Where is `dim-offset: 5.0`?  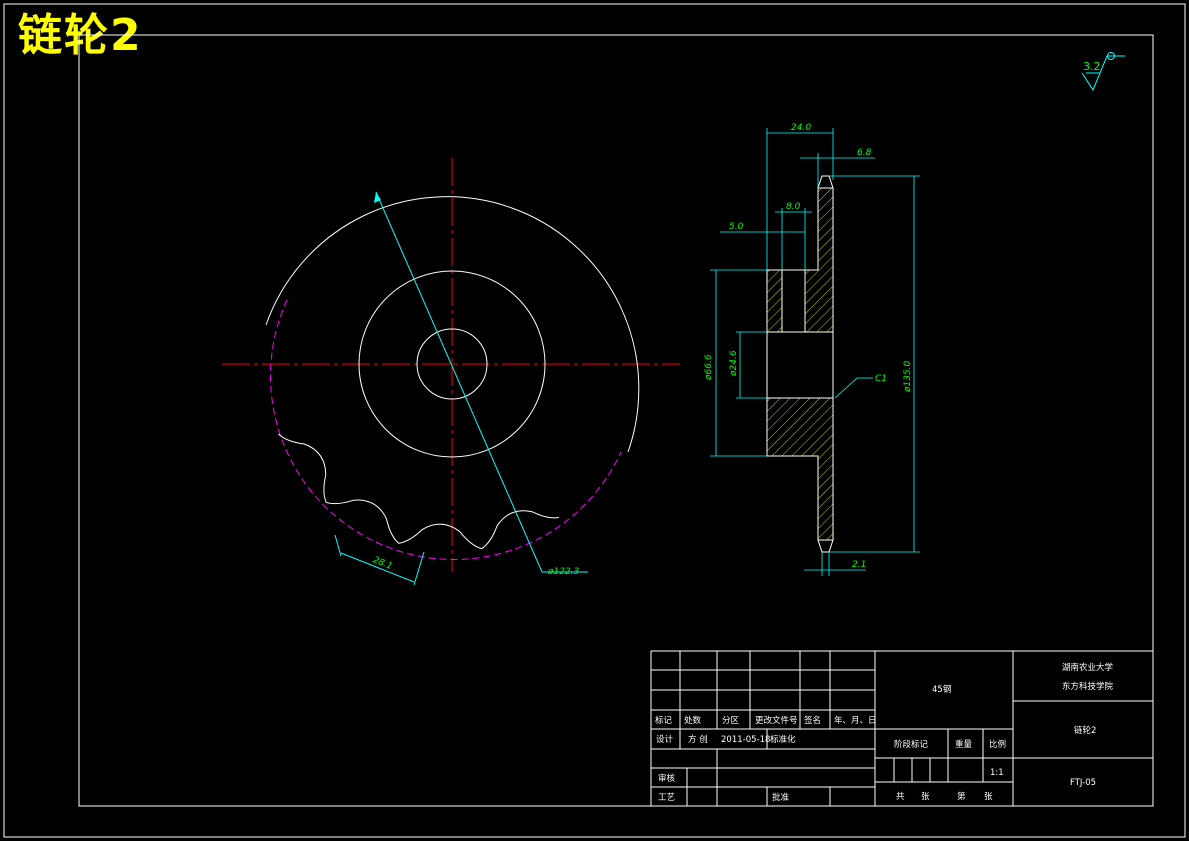 dim-offset: 5.0 is located at coordinates (762, 227).